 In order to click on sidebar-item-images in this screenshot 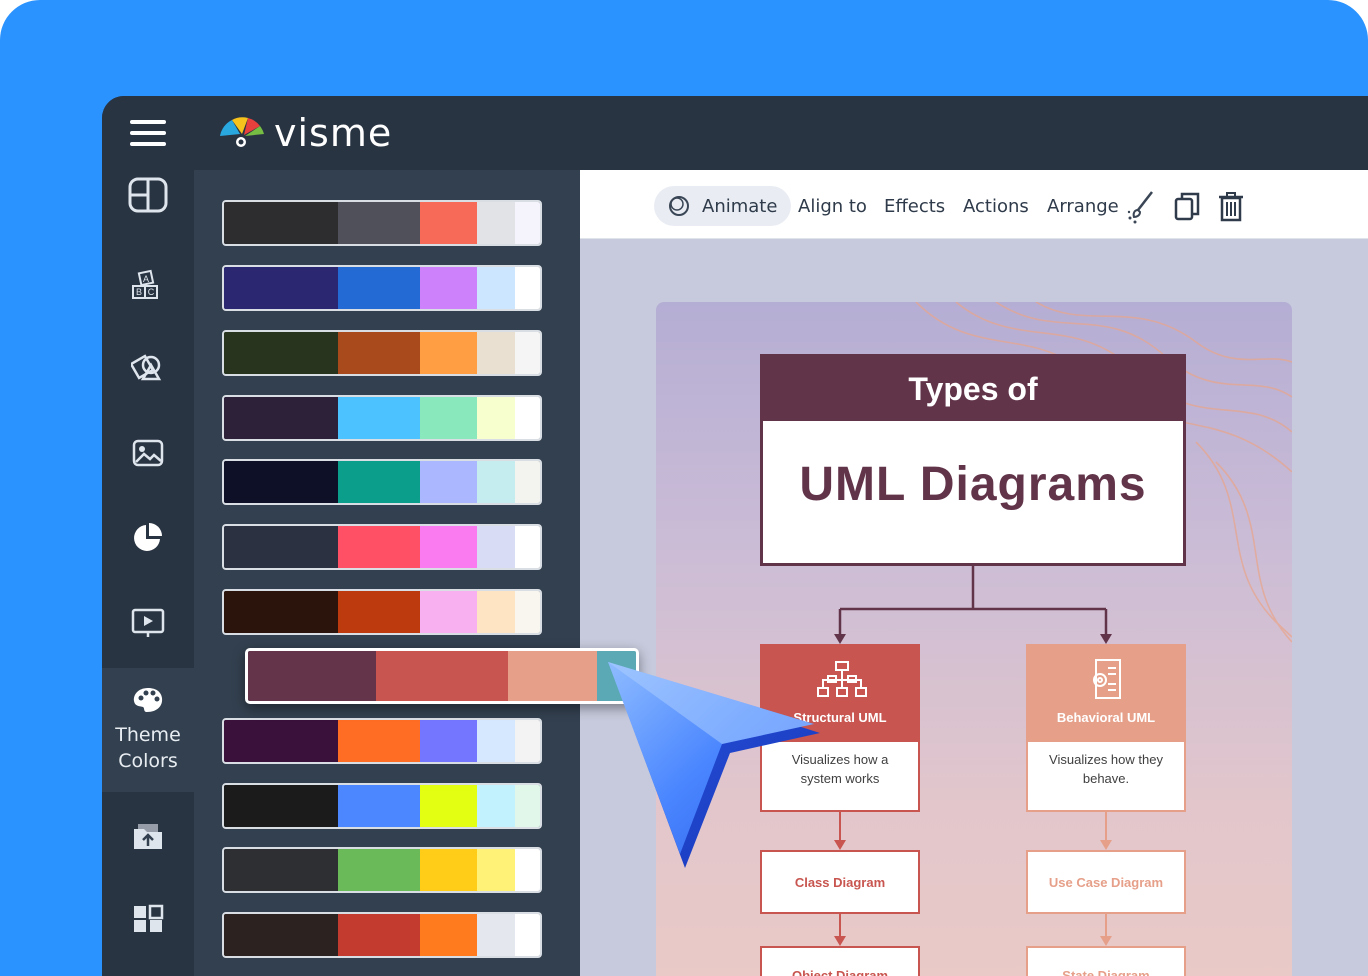, I will do `click(148, 453)`.